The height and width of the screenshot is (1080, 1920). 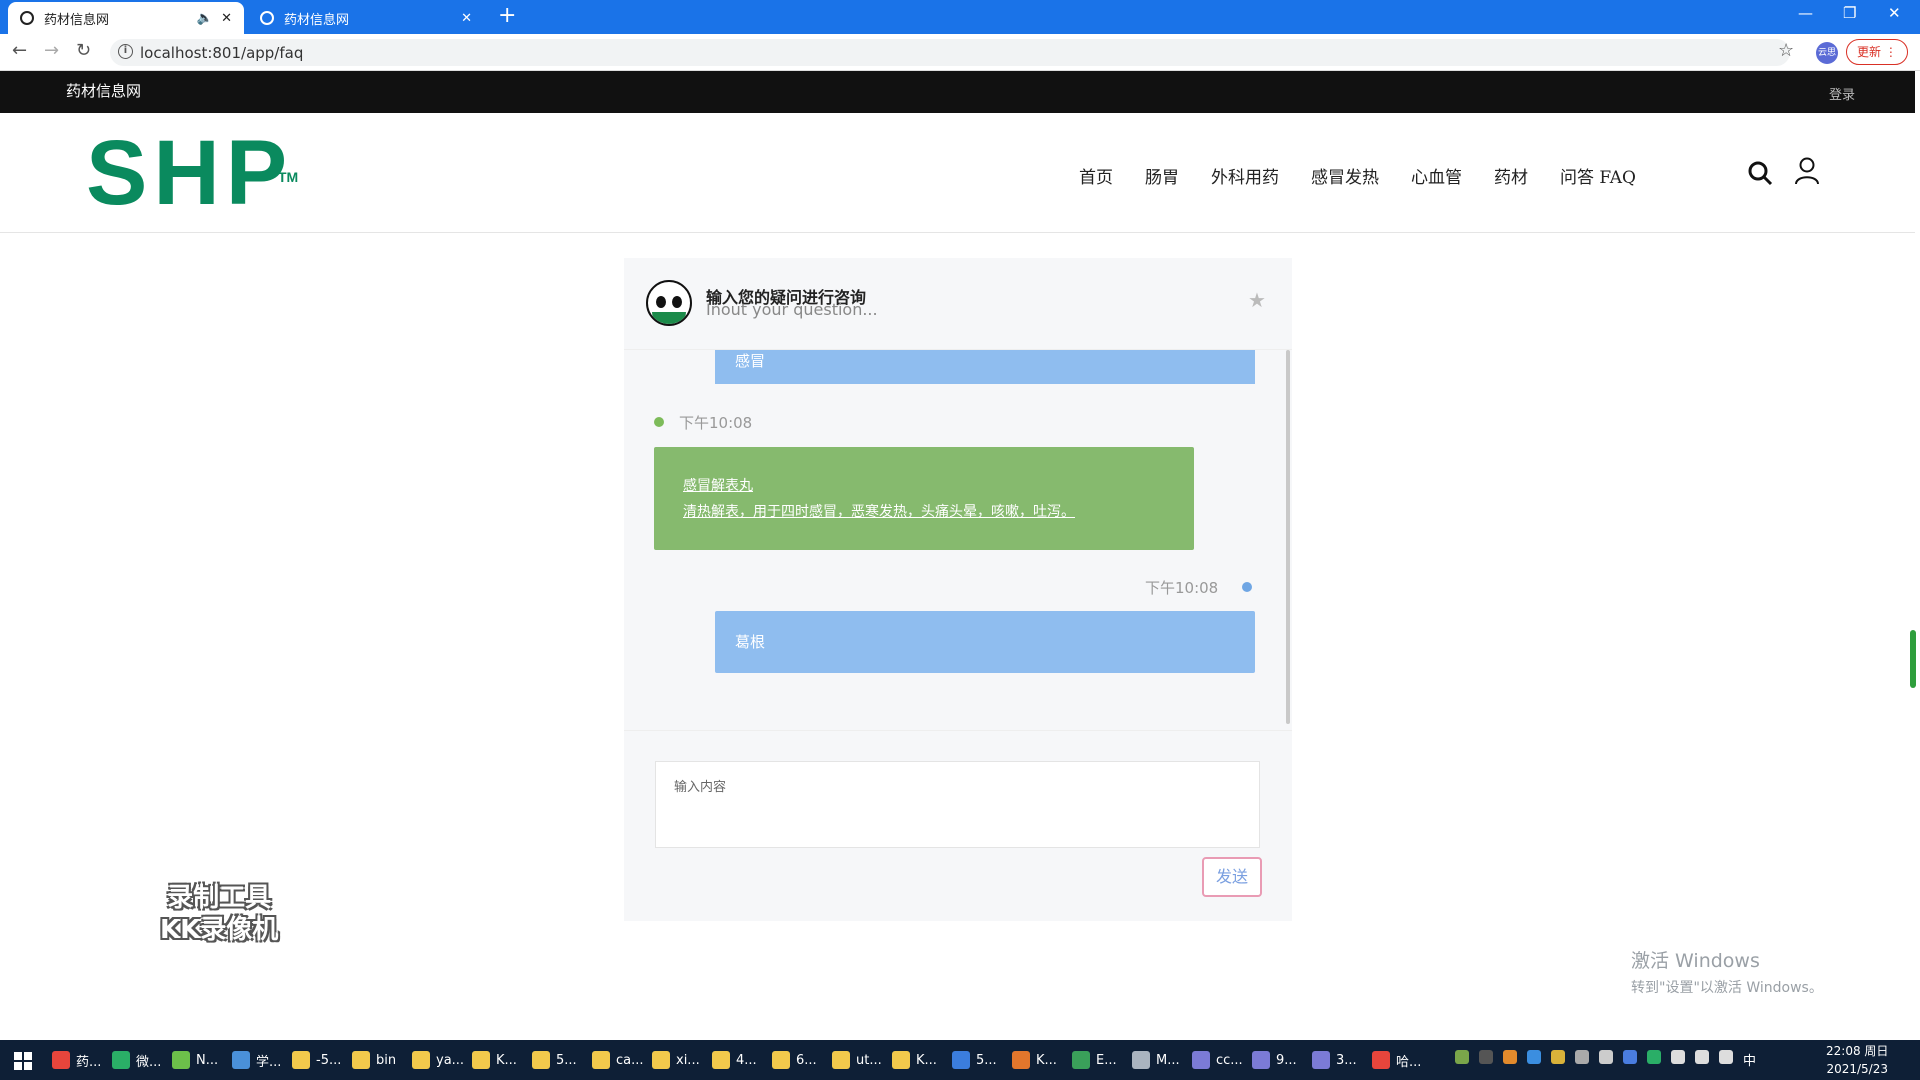 What do you see at coordinates (1096, 175) in the screenshot?
I see `nav-item-home: 首页` at bounding box center [1096, 175].